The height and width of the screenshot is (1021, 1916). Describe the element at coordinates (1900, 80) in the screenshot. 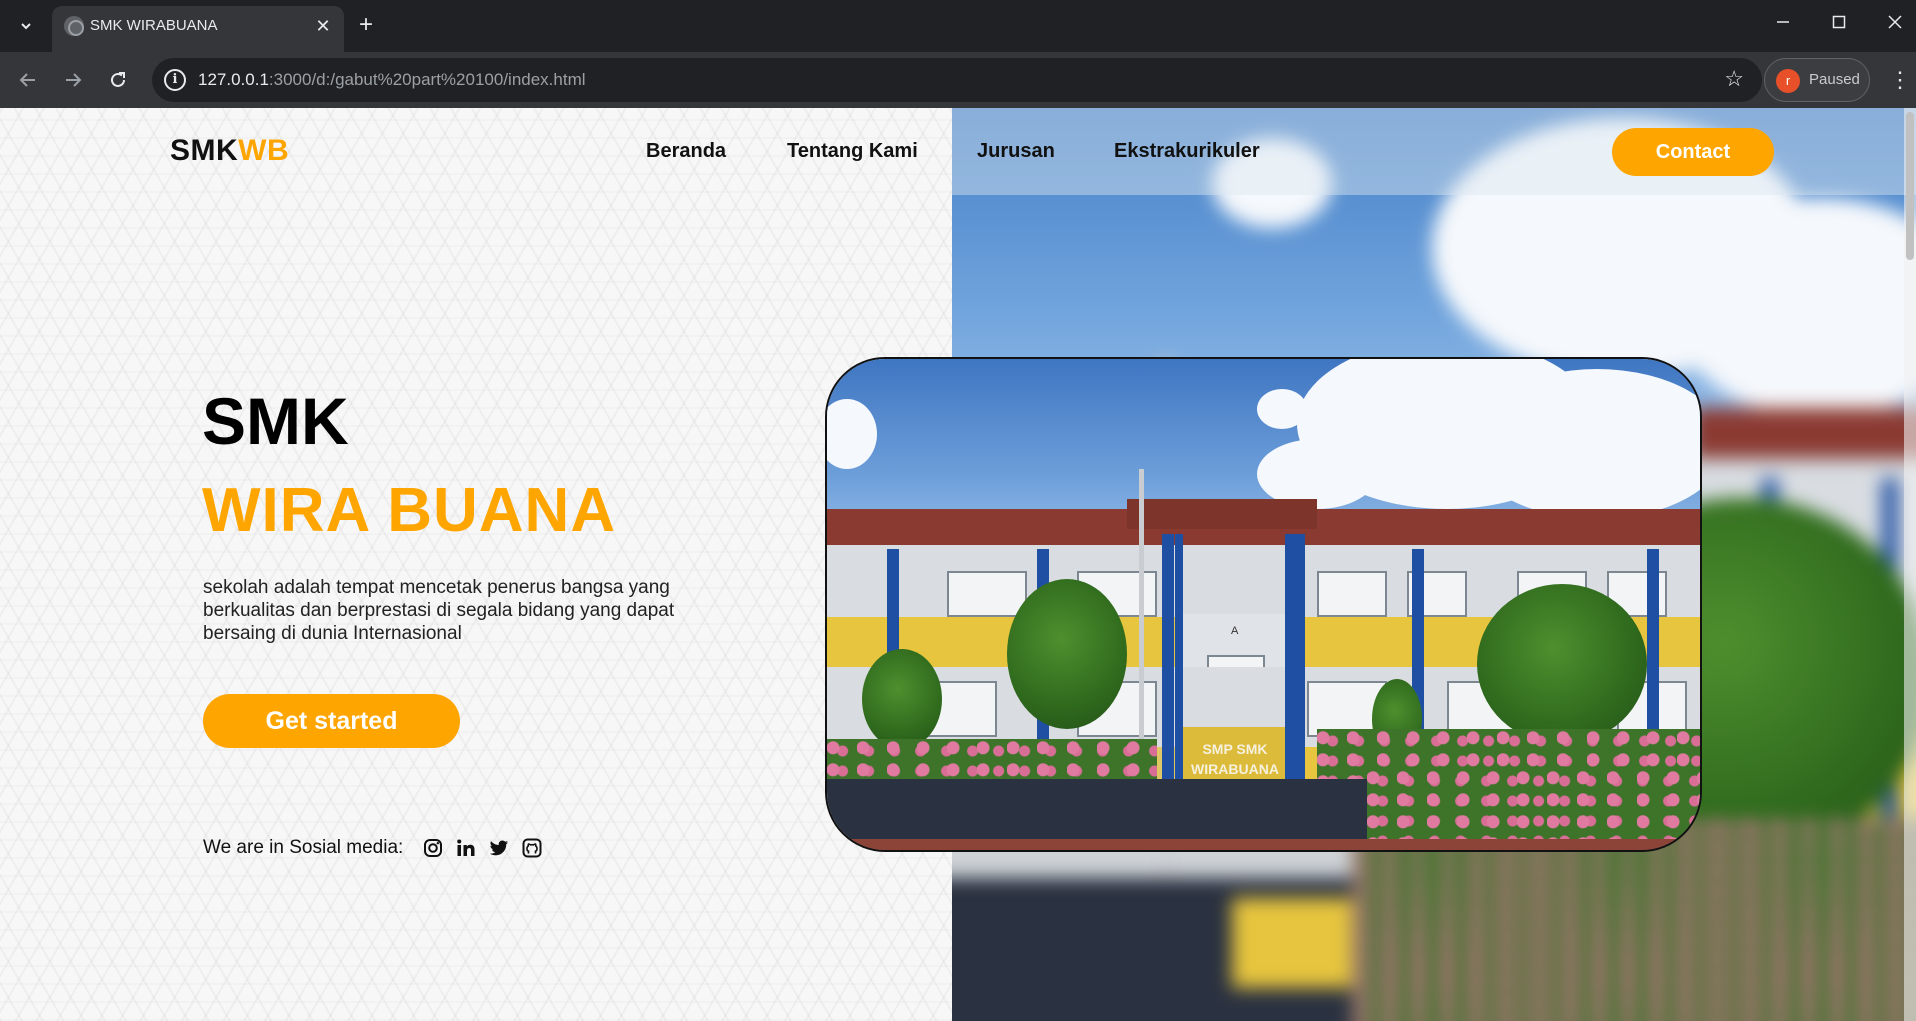

I see `browser-menu-icon: ⋮` at that location.